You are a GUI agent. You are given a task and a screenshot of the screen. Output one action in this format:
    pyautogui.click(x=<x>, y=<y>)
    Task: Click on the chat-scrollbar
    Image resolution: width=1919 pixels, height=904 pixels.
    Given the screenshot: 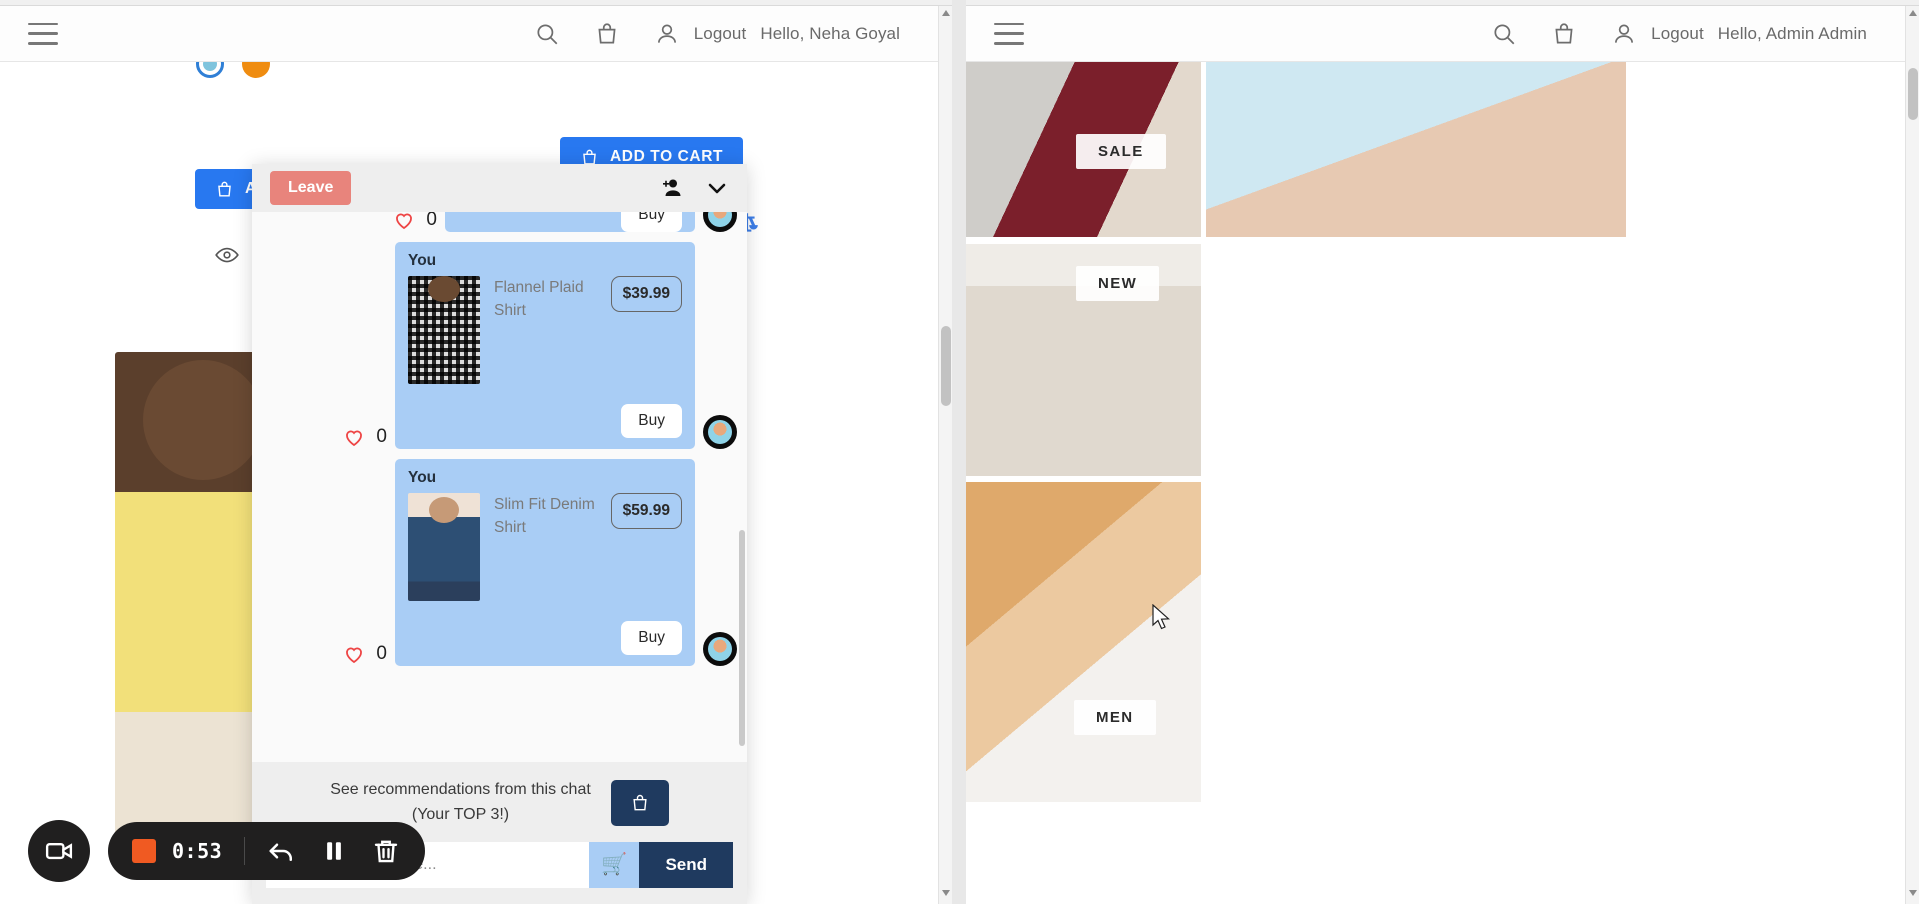 What is the action you would take?
    pyautogui.click(x=742, y=487)
    